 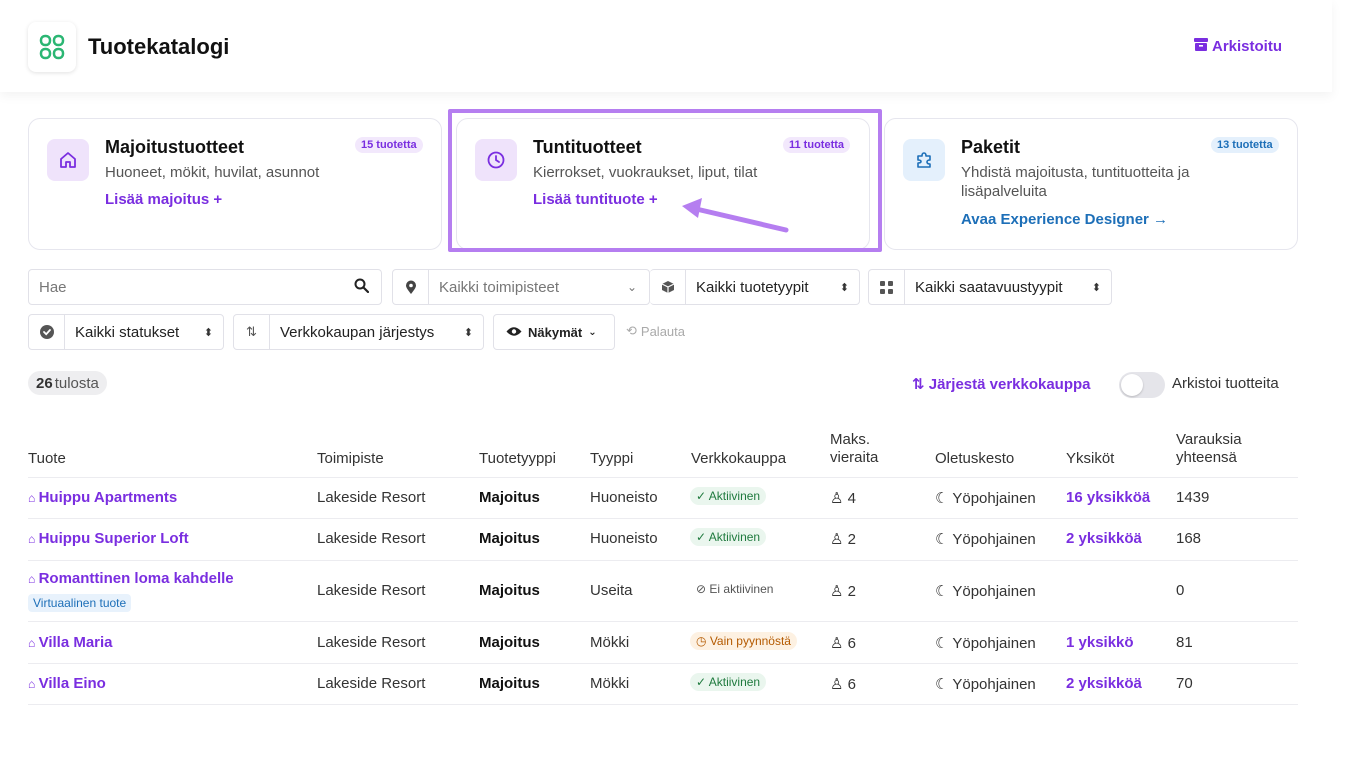 I want to click on availability-type-select: Kaikki saatavuustyypit ⬍, so click(x=990, y=287).